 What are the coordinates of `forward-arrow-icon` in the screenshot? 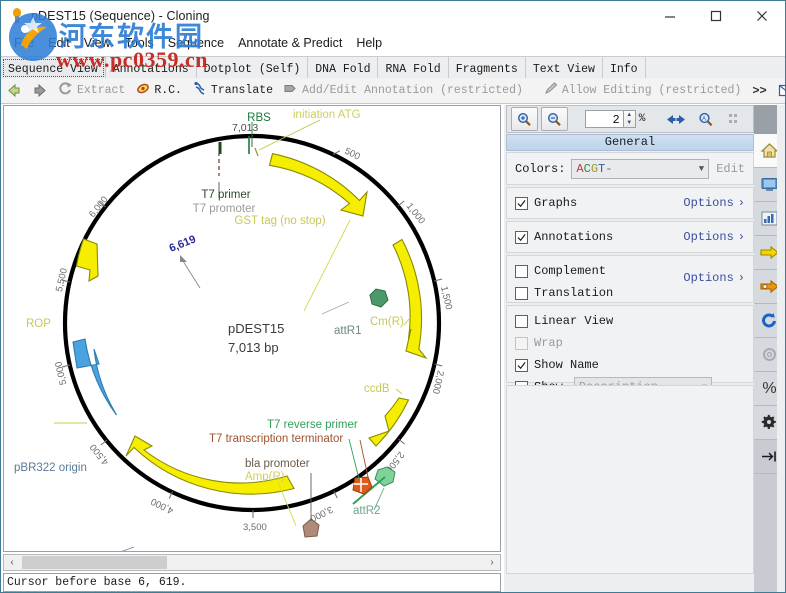 It's located at (40, 91).